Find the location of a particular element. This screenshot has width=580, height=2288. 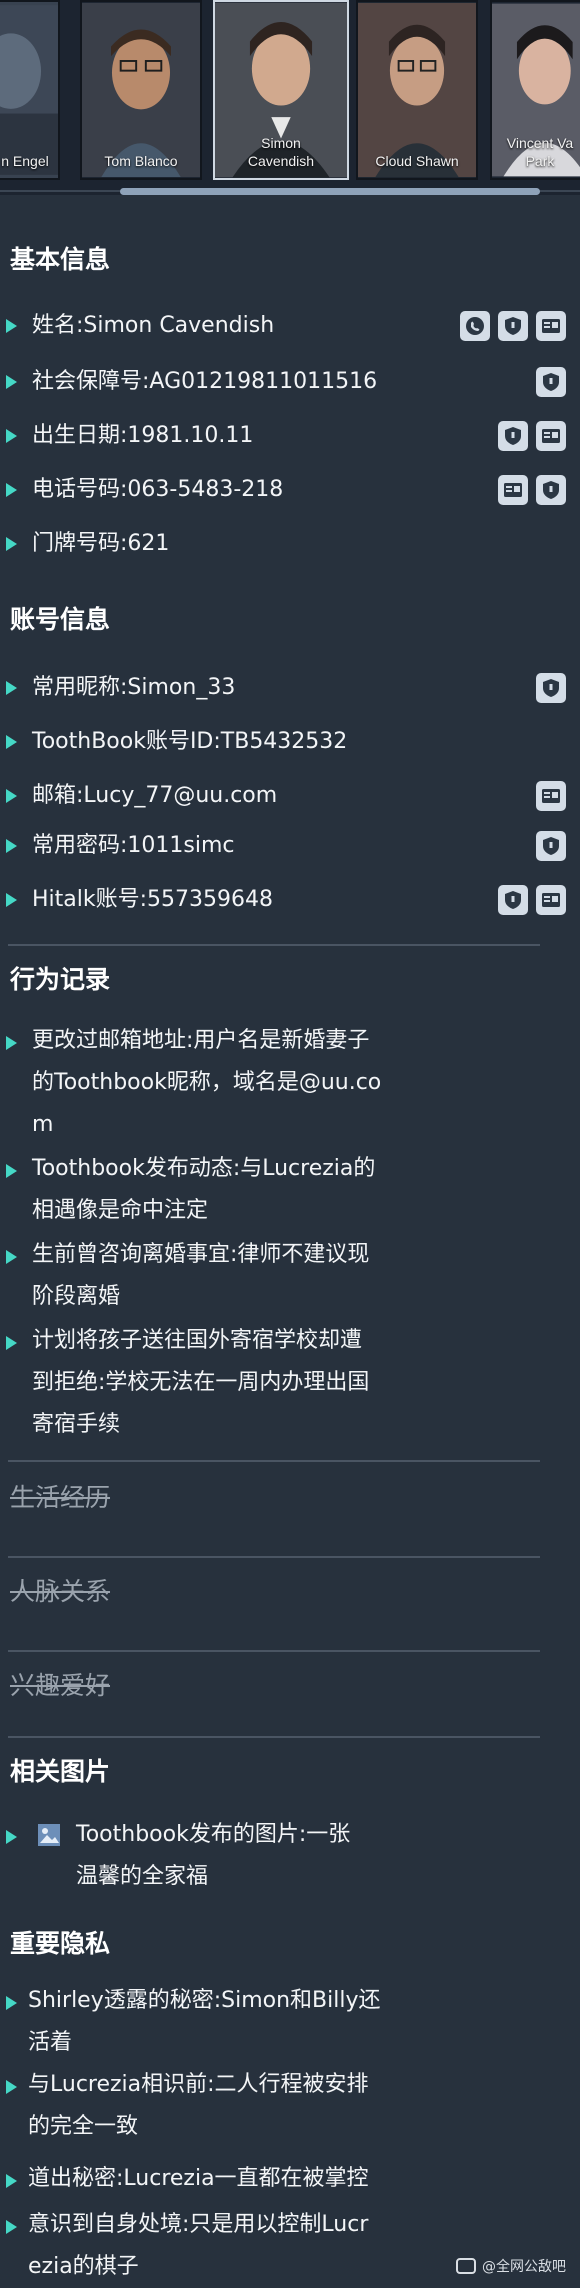

info-text: 门牌号码:621 is located at coordinates (101, 543).